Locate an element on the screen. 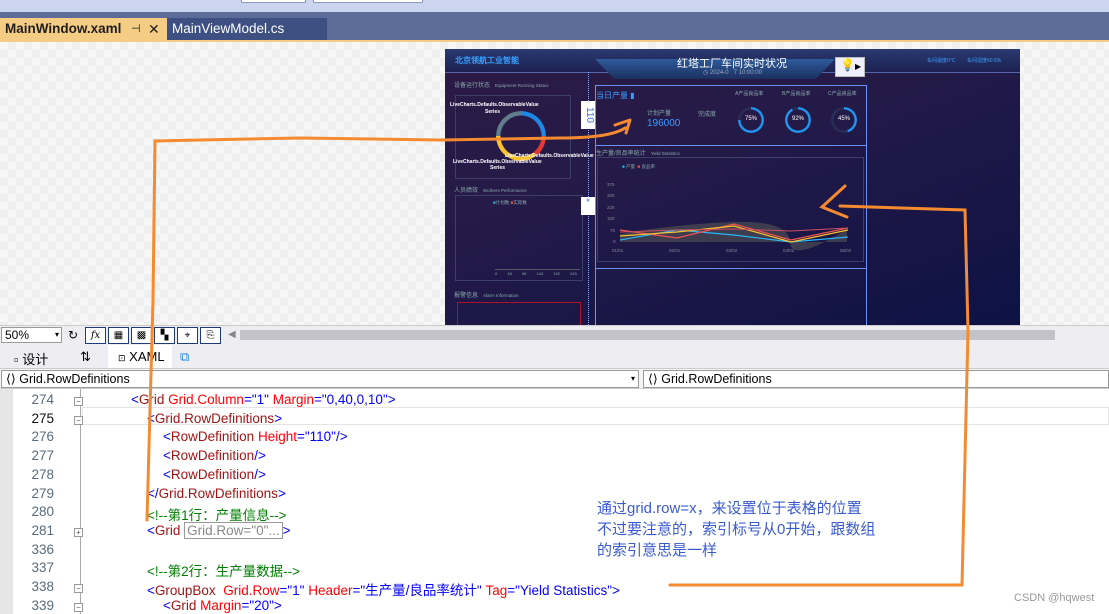  x-tick: 02/01 is located at coordinates (675, 250).